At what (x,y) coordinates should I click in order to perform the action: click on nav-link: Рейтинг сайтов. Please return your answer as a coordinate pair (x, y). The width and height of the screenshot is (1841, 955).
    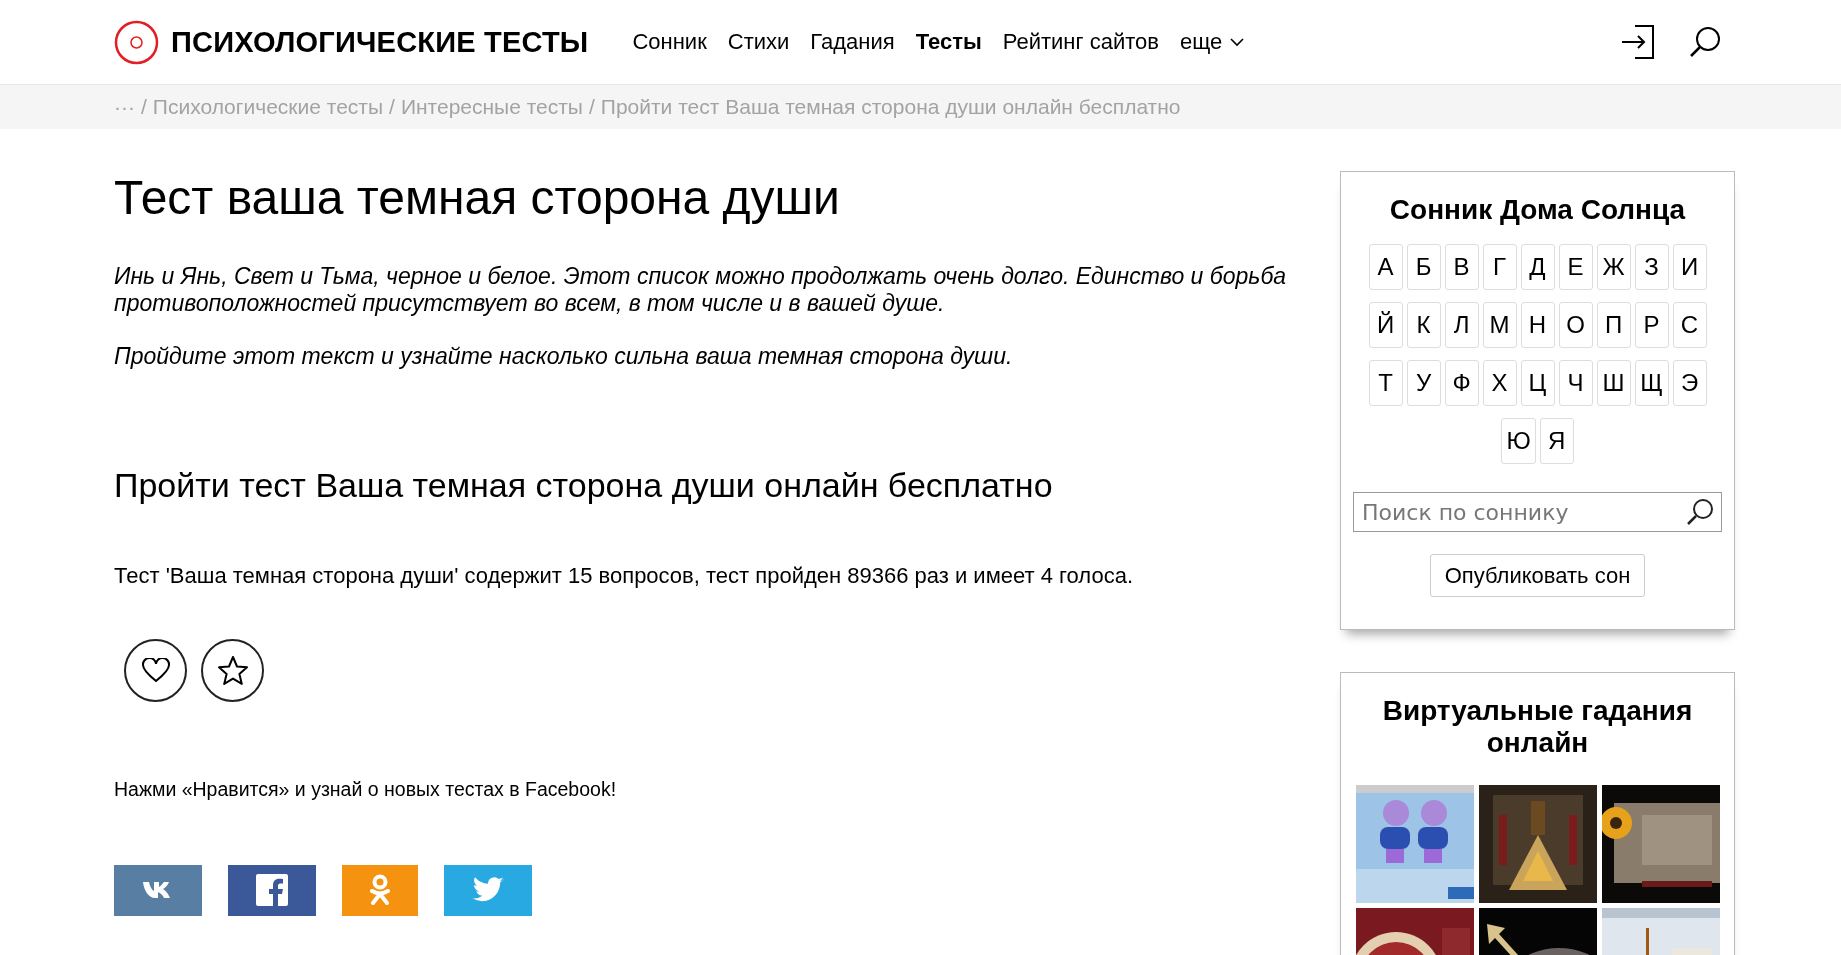
    Looking at the image, I should click on (1080, 42).